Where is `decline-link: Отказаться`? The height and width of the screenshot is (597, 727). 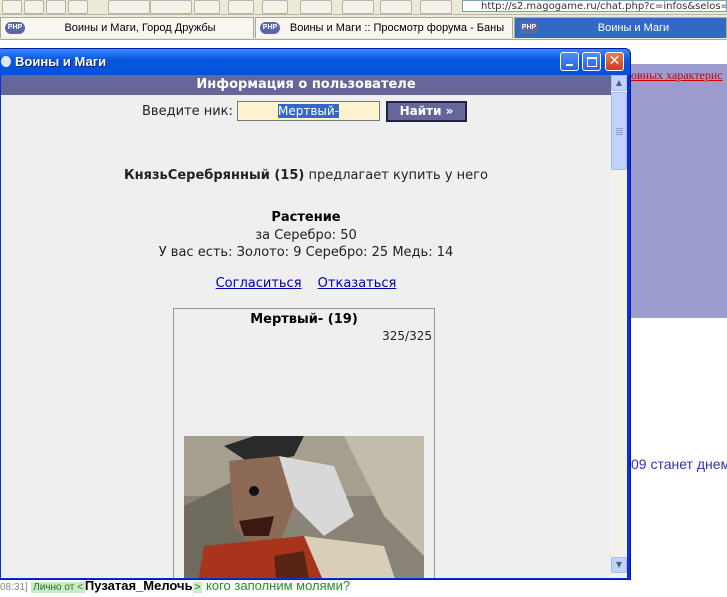
decline-link: Отказаться is located at coordinates (357, 283).